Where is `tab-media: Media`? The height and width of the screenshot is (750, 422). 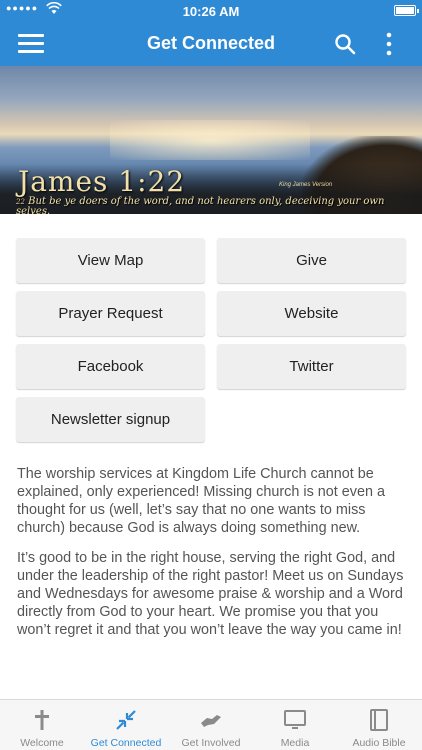
tab-media: Media is located at coordinates (295, 725).